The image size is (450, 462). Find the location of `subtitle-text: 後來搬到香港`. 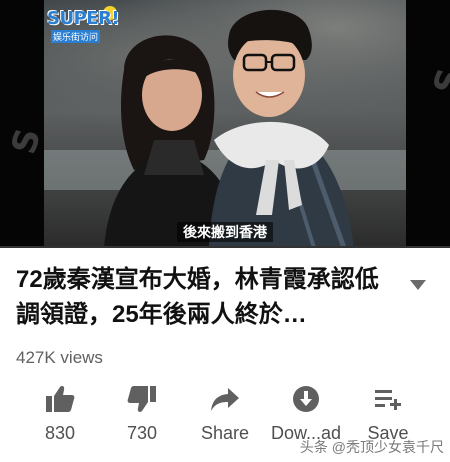

subtitle-text: 後來搬到香港 is located at coordinates (225, 232).